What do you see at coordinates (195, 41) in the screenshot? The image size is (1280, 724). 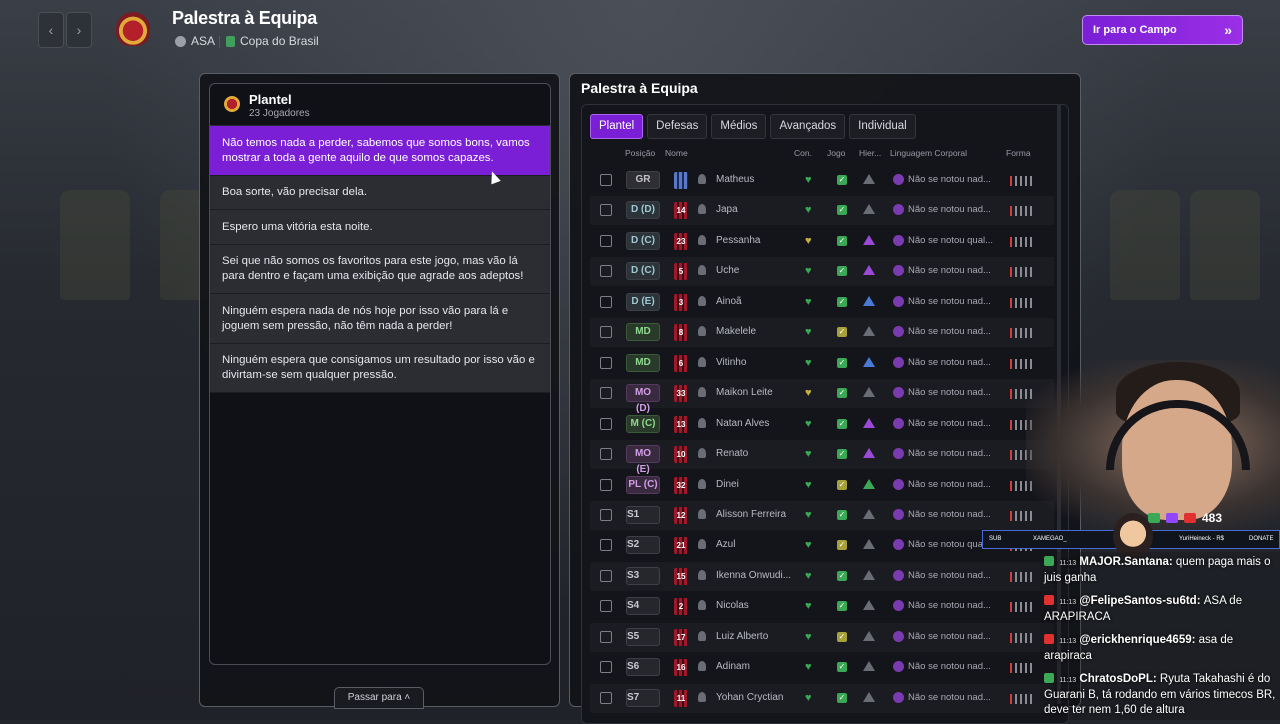 I see `club-info: ASA` at bounding box center [195, 41].